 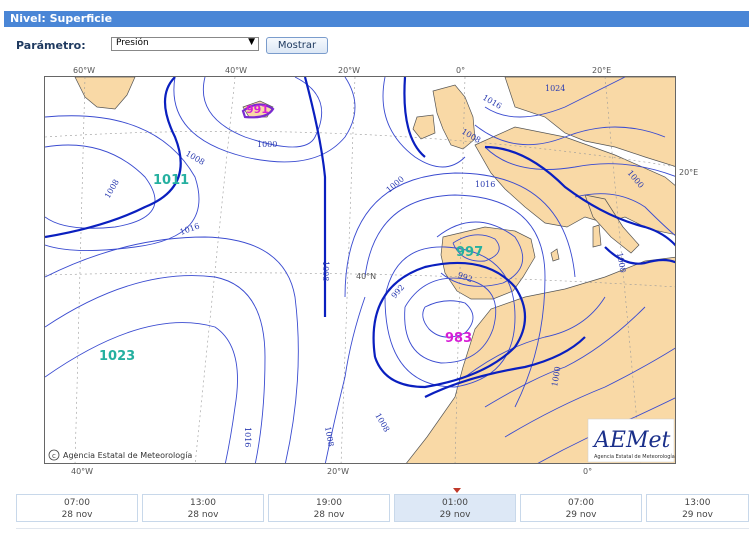 I want to click on parameter-select-value: Presión, so click(x=132, y=43).